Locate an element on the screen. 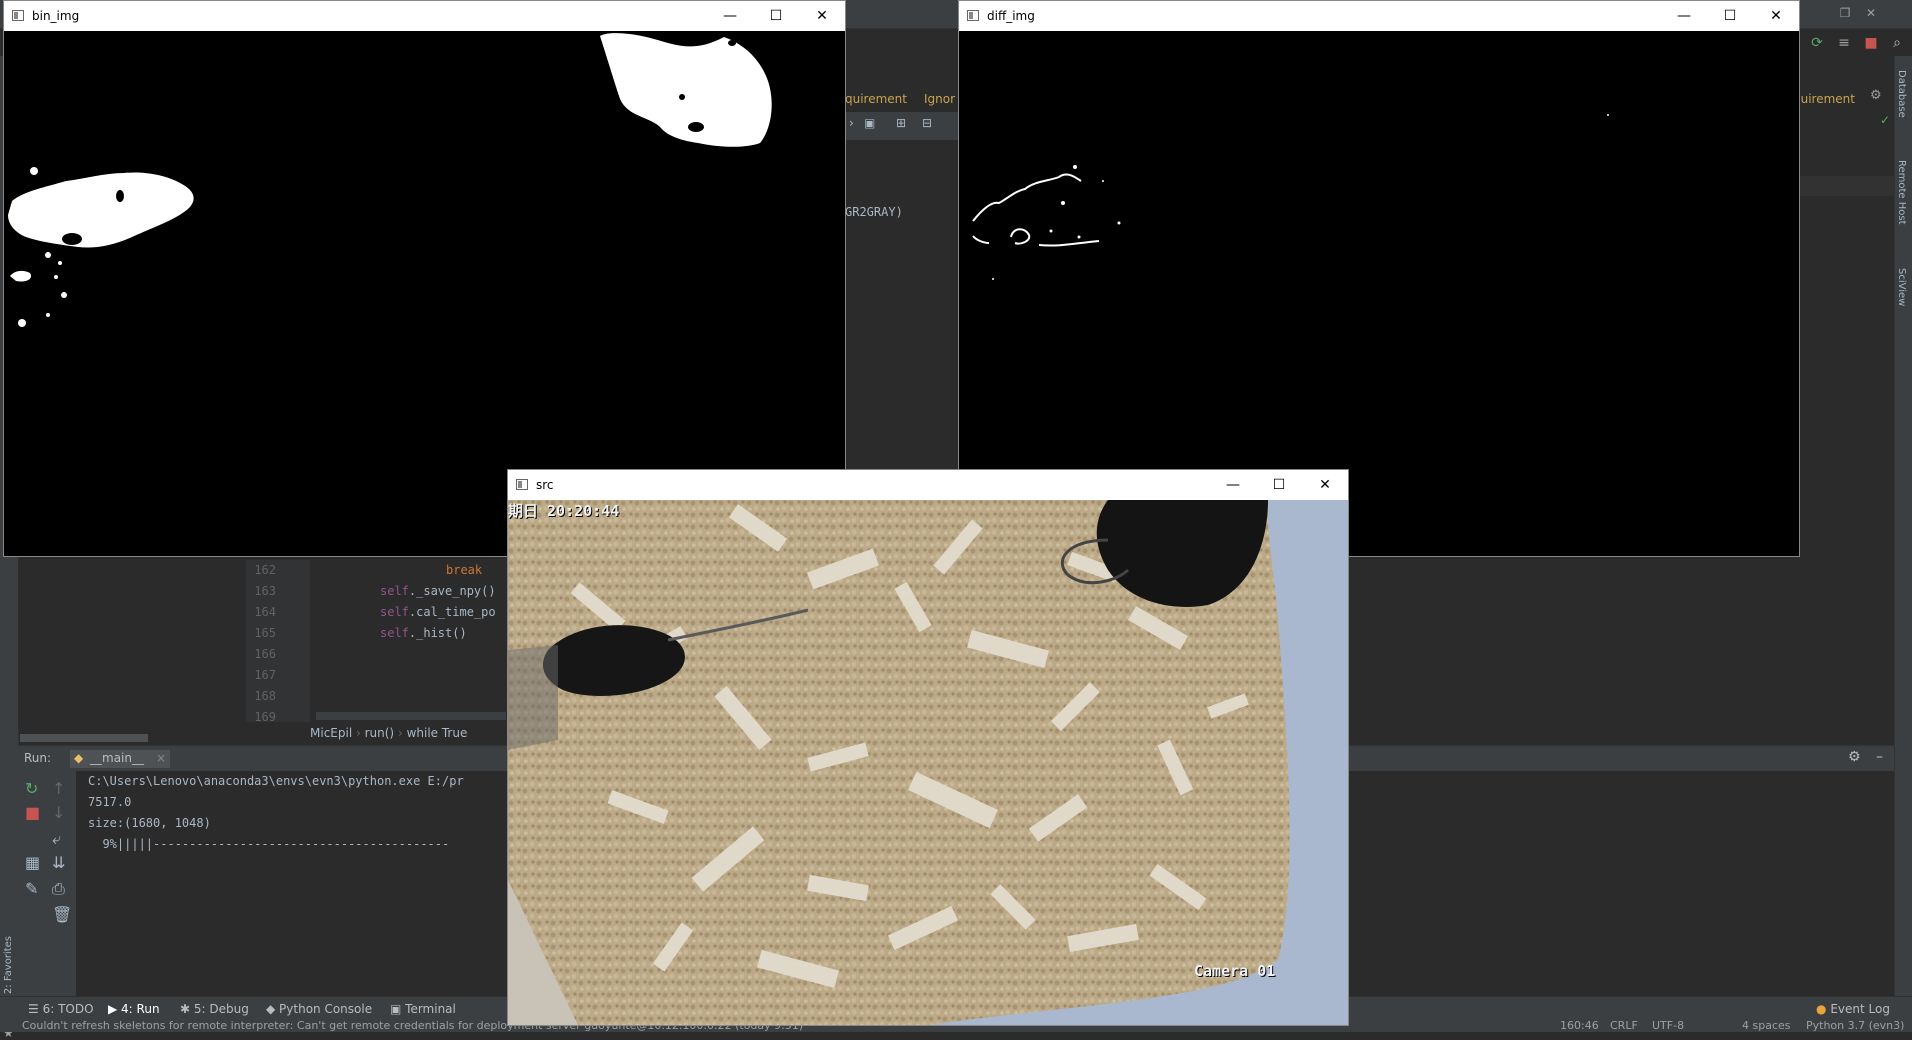  line-number: 166 is located at coordinates (265, 654).